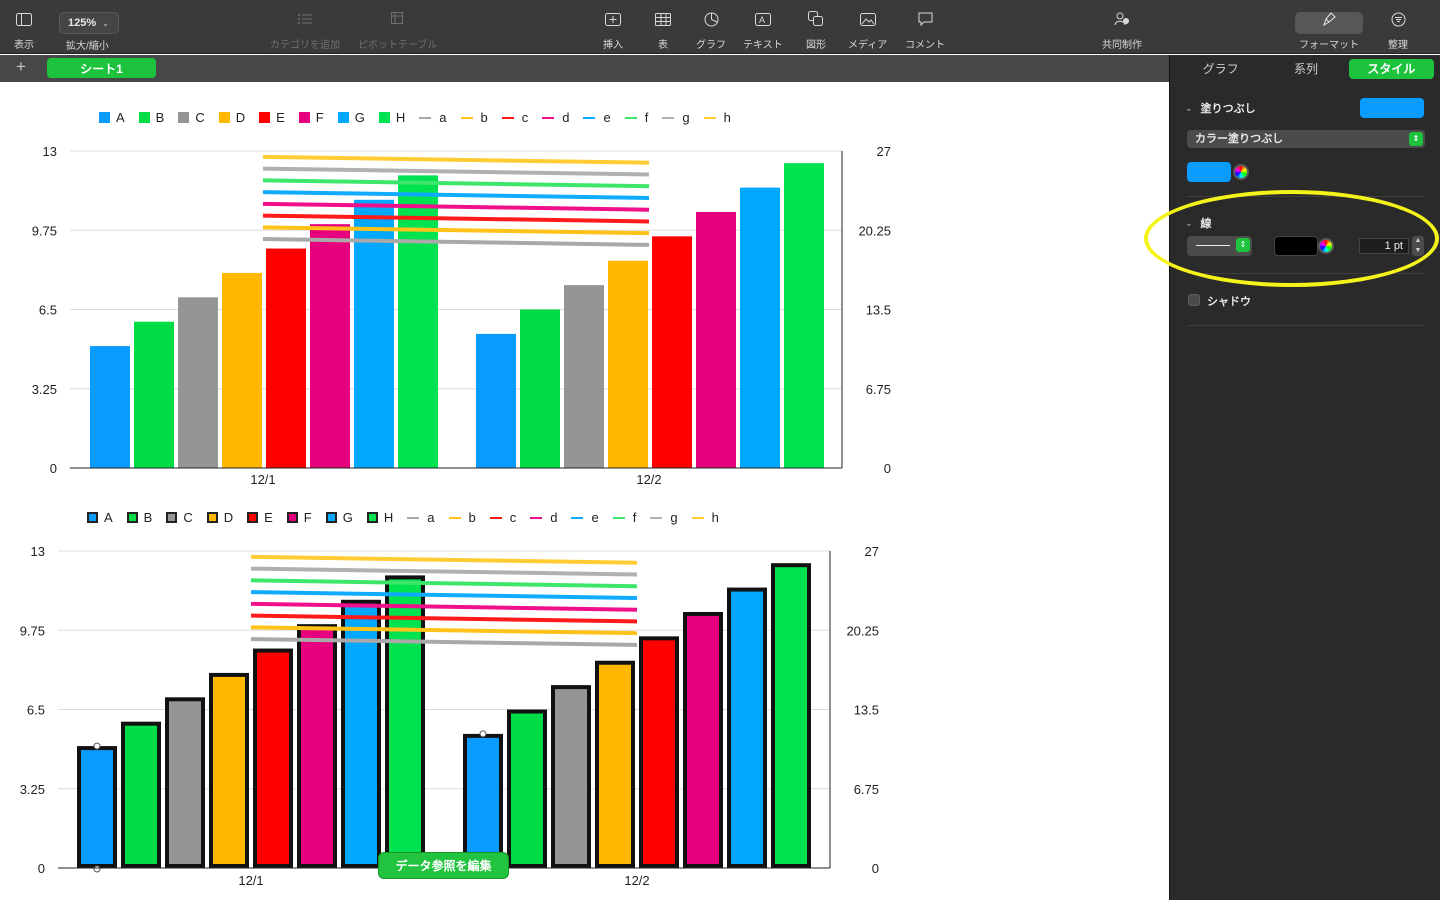 This screenshot has width=1440, height=900. I want to click on svg-text: A, so click(762, 20).